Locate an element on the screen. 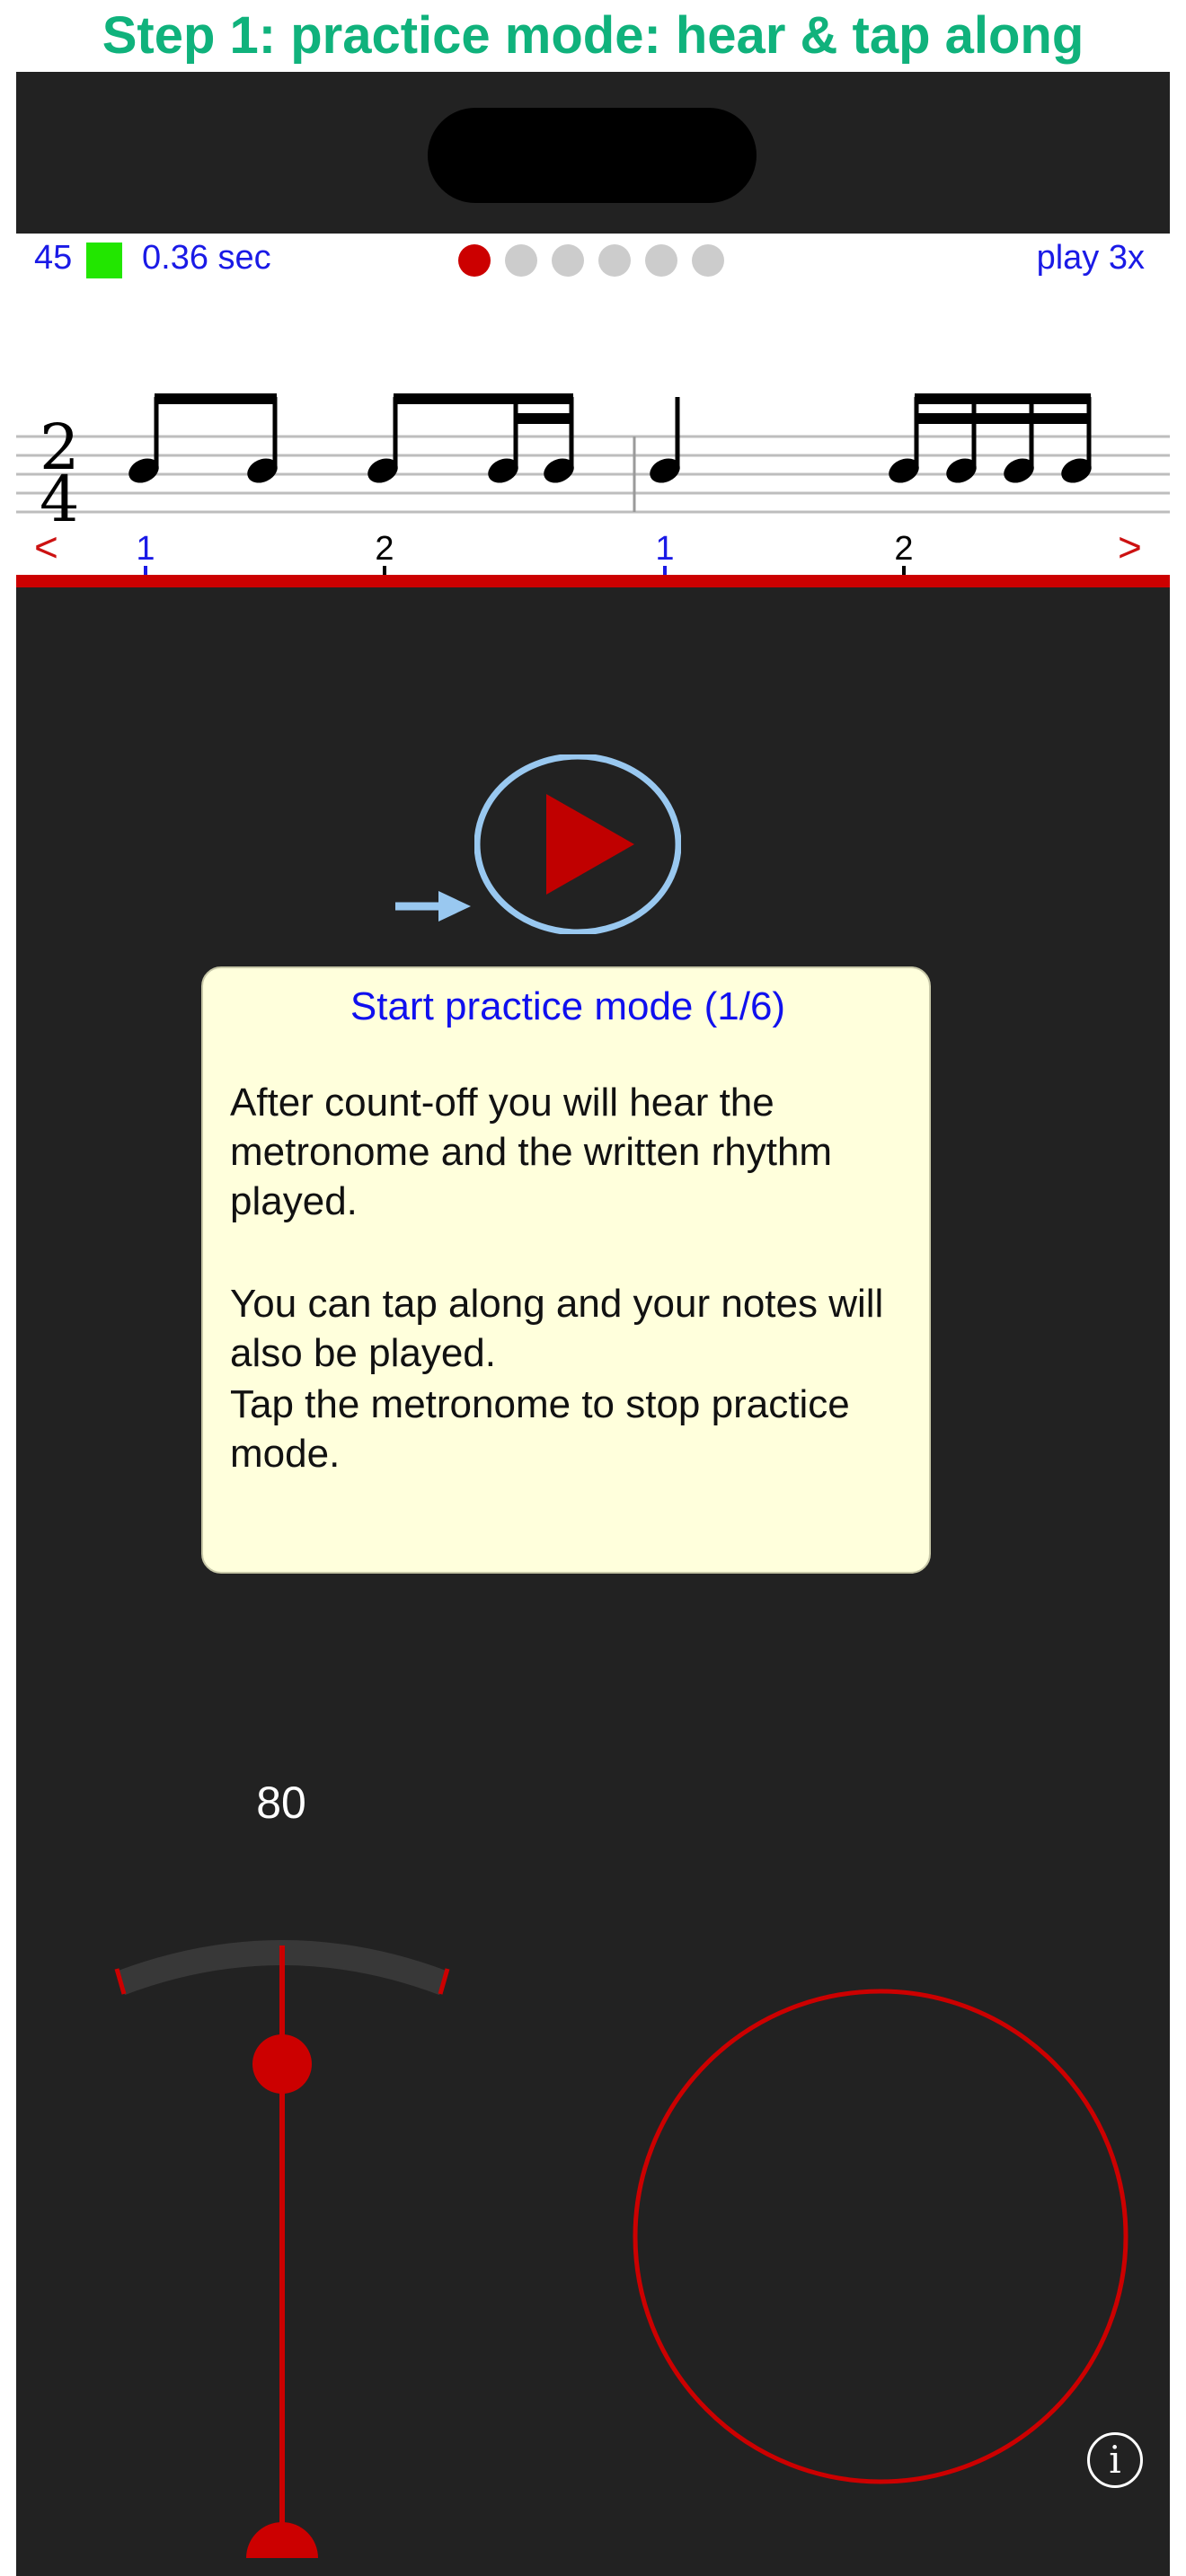 This screenshot has width=1186, height=2576. next-button: > is located at coordinates (1130, 547).